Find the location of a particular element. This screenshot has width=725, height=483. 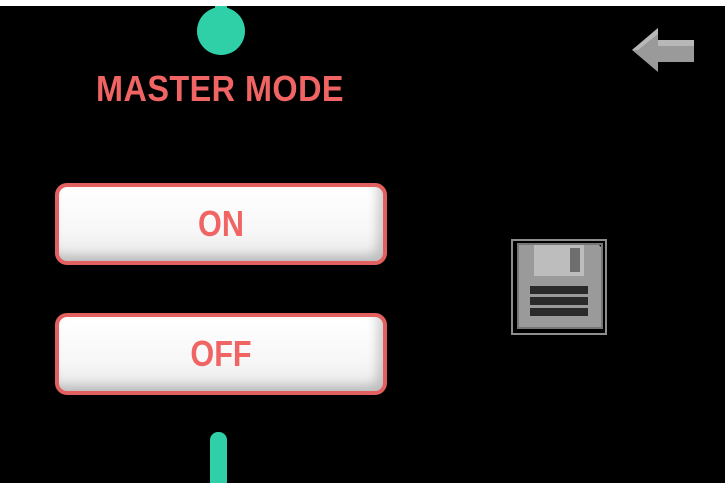

off-button: OFF is located at coordinates (221, 354).